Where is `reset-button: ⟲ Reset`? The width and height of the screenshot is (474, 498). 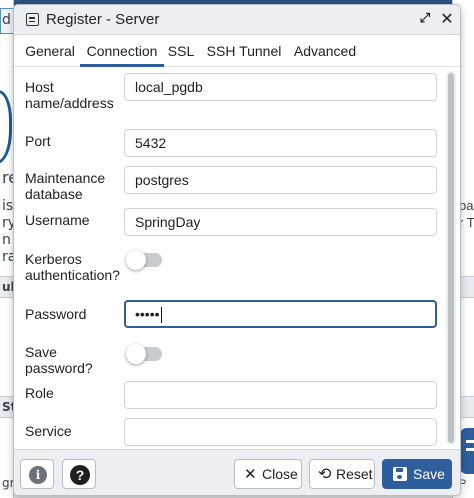
reset-button: ⟲ Reset is located at coordinates (342, 474).